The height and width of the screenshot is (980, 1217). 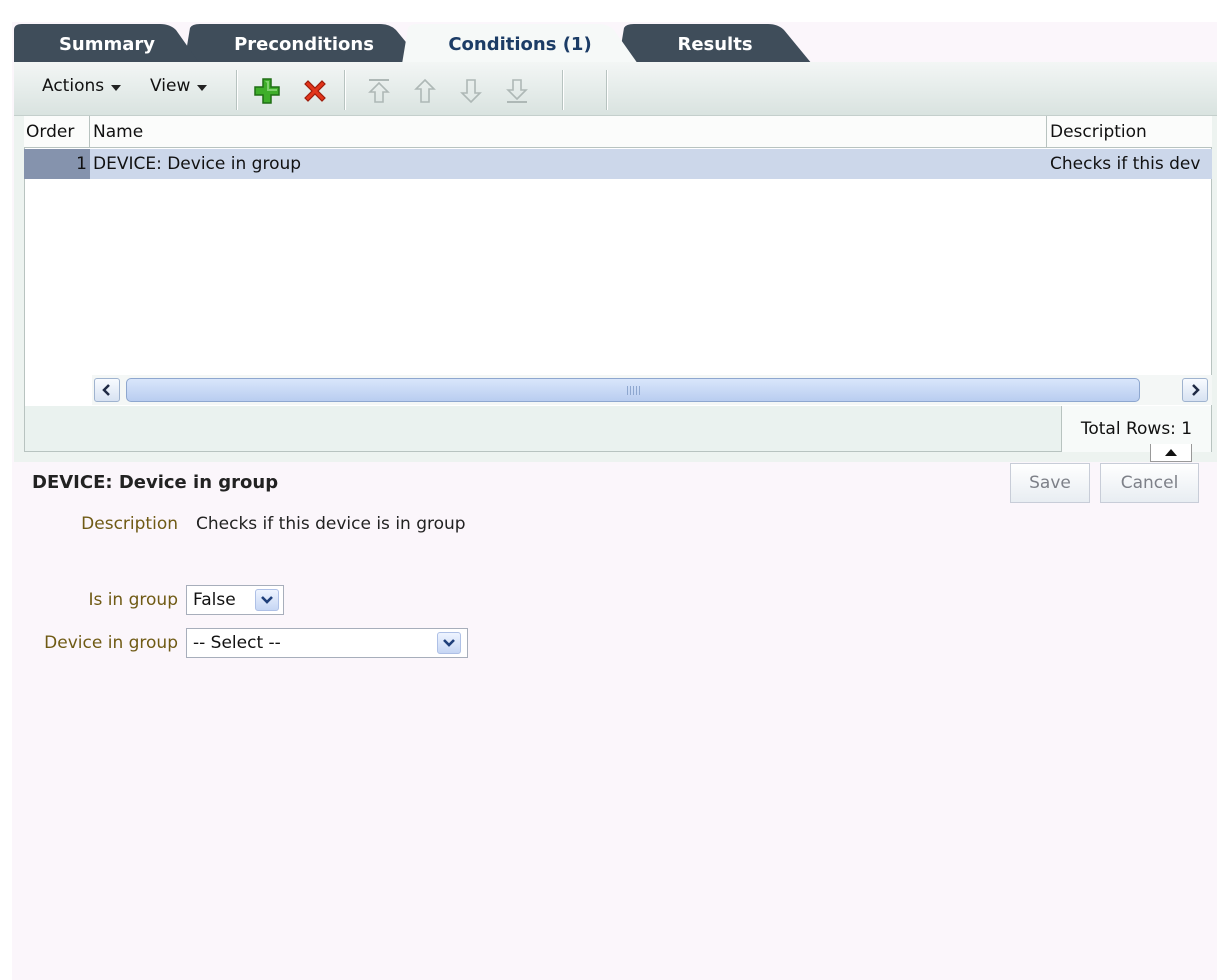 I want to click on tab-summary: Summary, so click(x=107, y=44).